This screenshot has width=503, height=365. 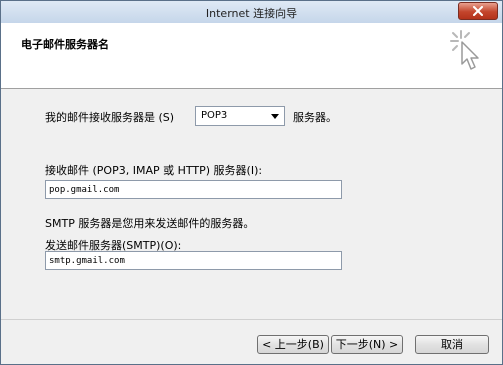 I want to click on wizard-cursor-icon, so click(x=464, y=50).